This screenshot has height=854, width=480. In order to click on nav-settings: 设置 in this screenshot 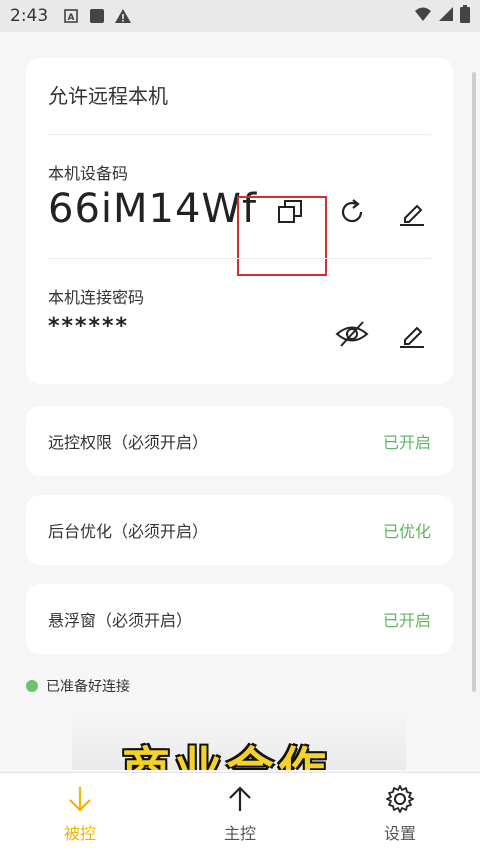, I will do `click(400, 813)`.